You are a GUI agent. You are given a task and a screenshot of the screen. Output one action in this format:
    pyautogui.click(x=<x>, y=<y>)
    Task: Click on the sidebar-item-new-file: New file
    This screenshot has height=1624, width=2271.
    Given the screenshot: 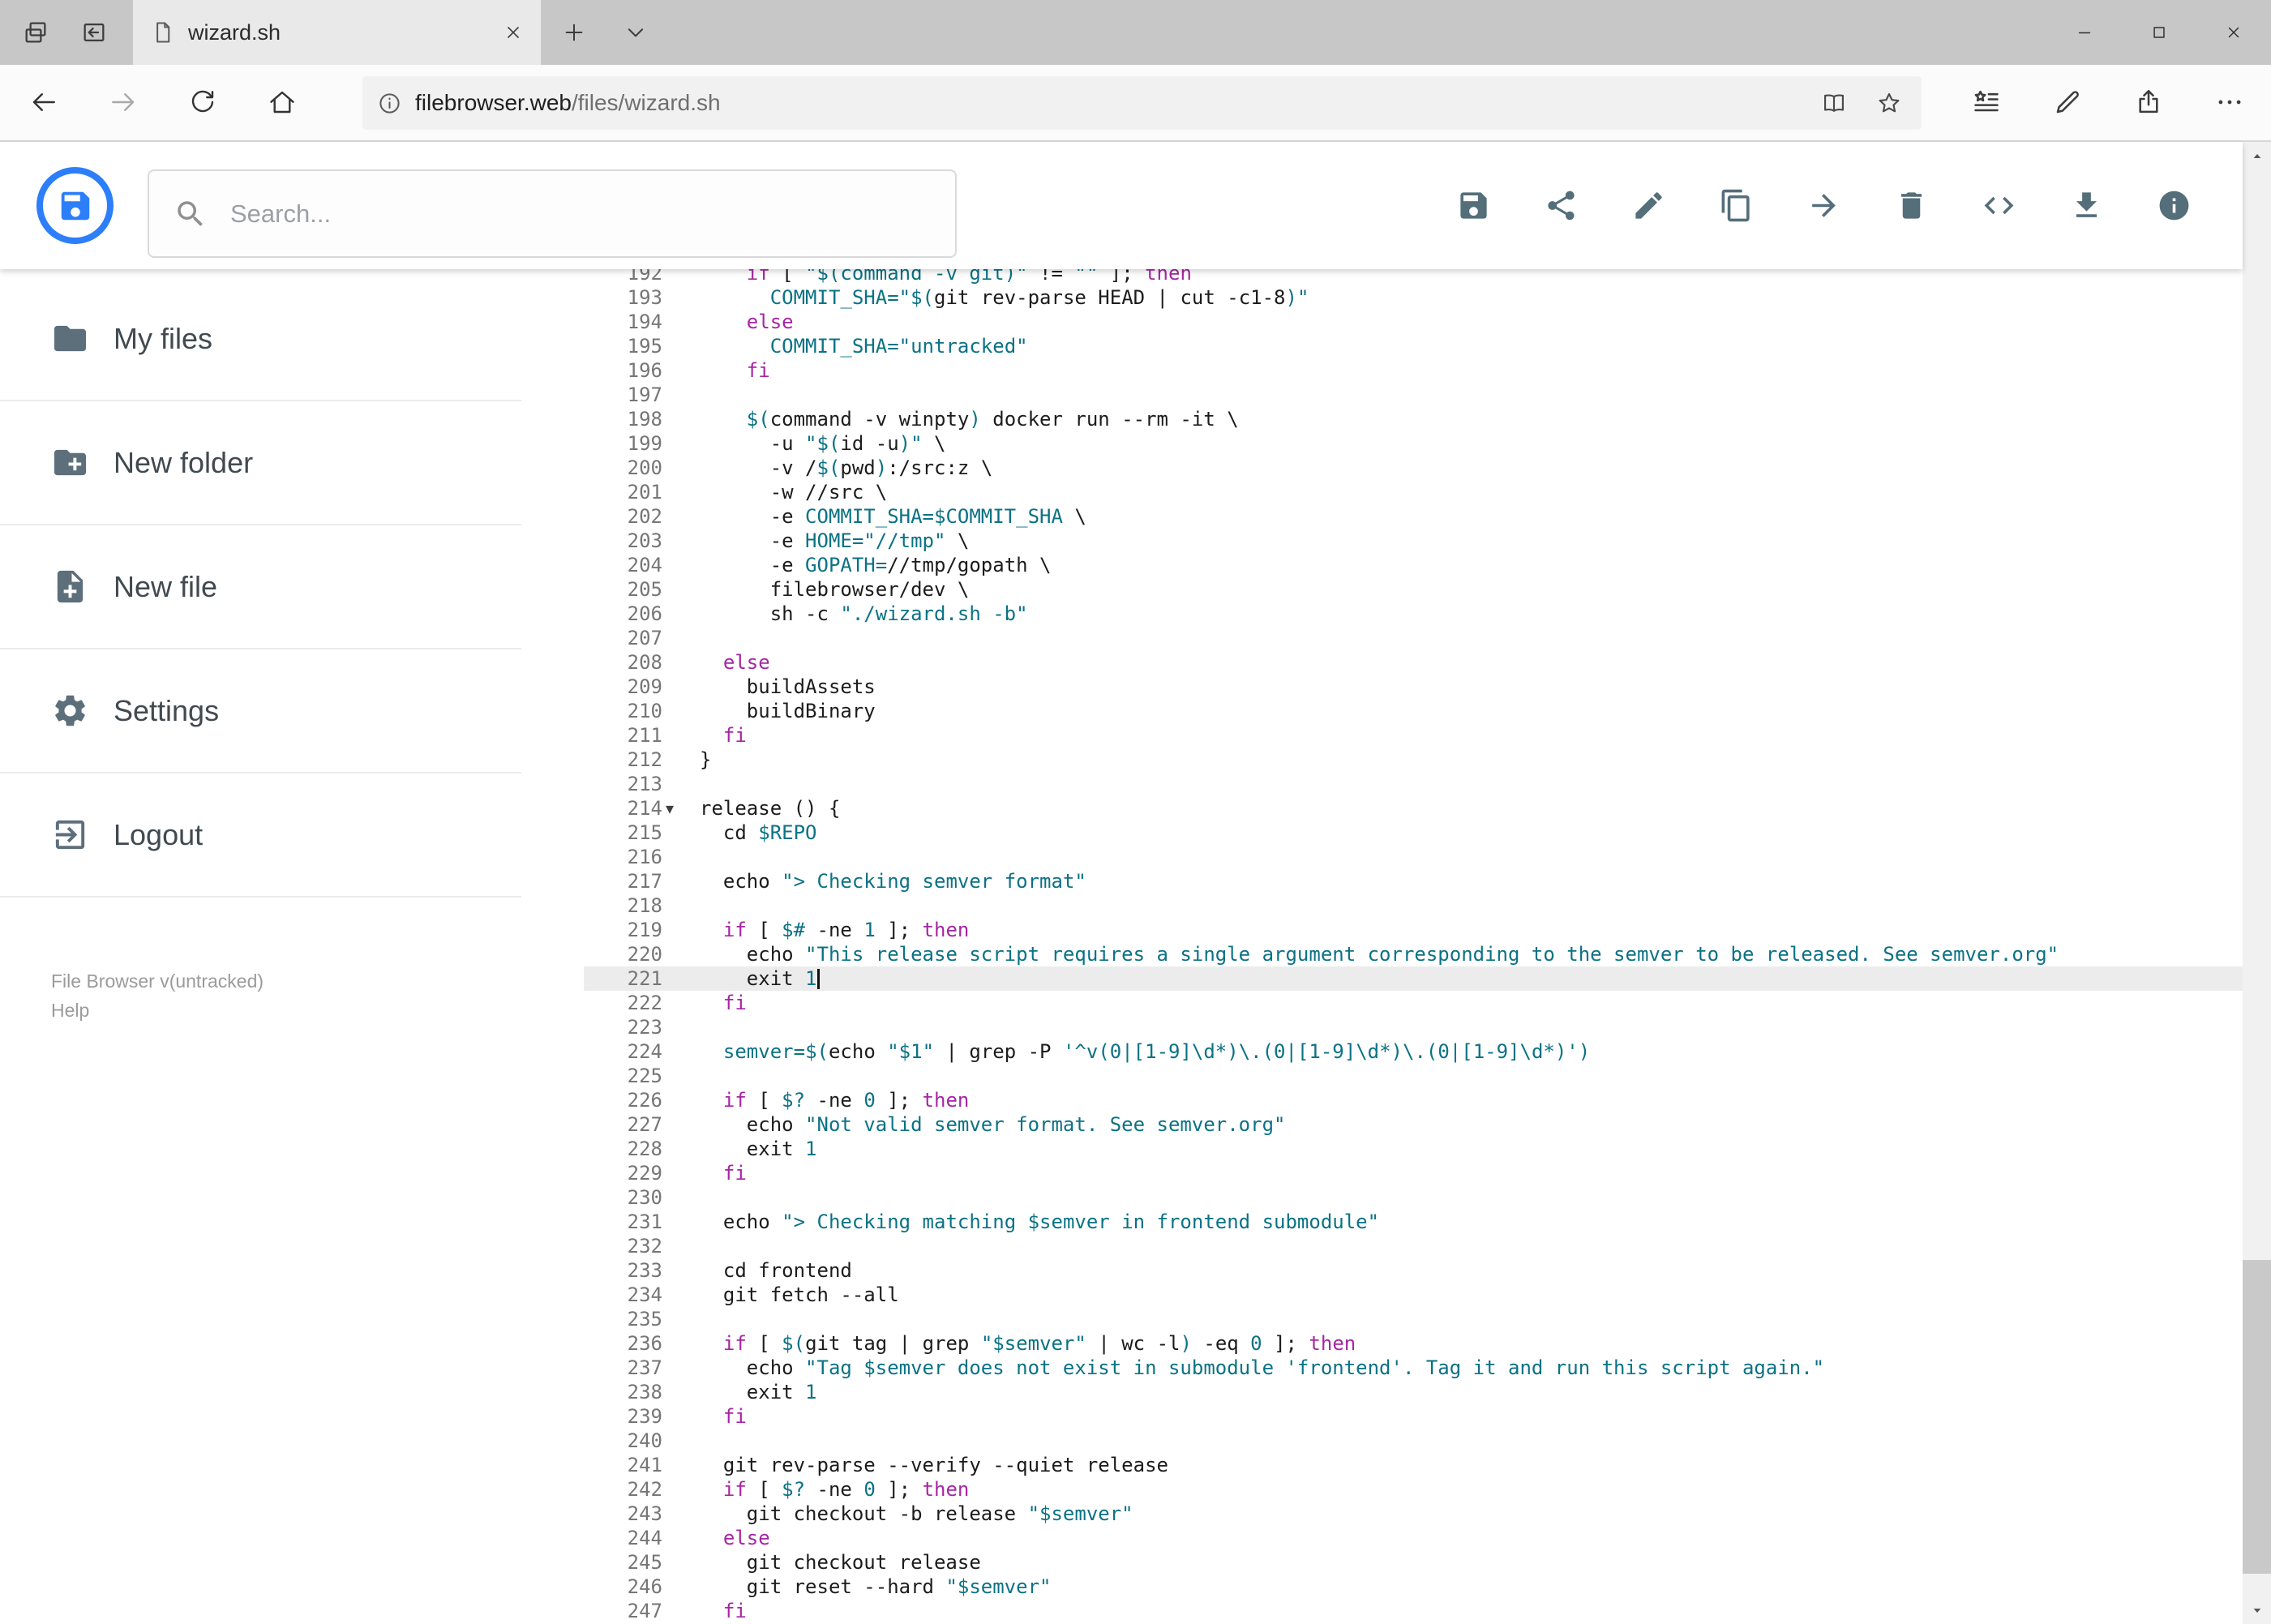 What is the action you would take?
    pyautogui.click(x=260, y=587)
    